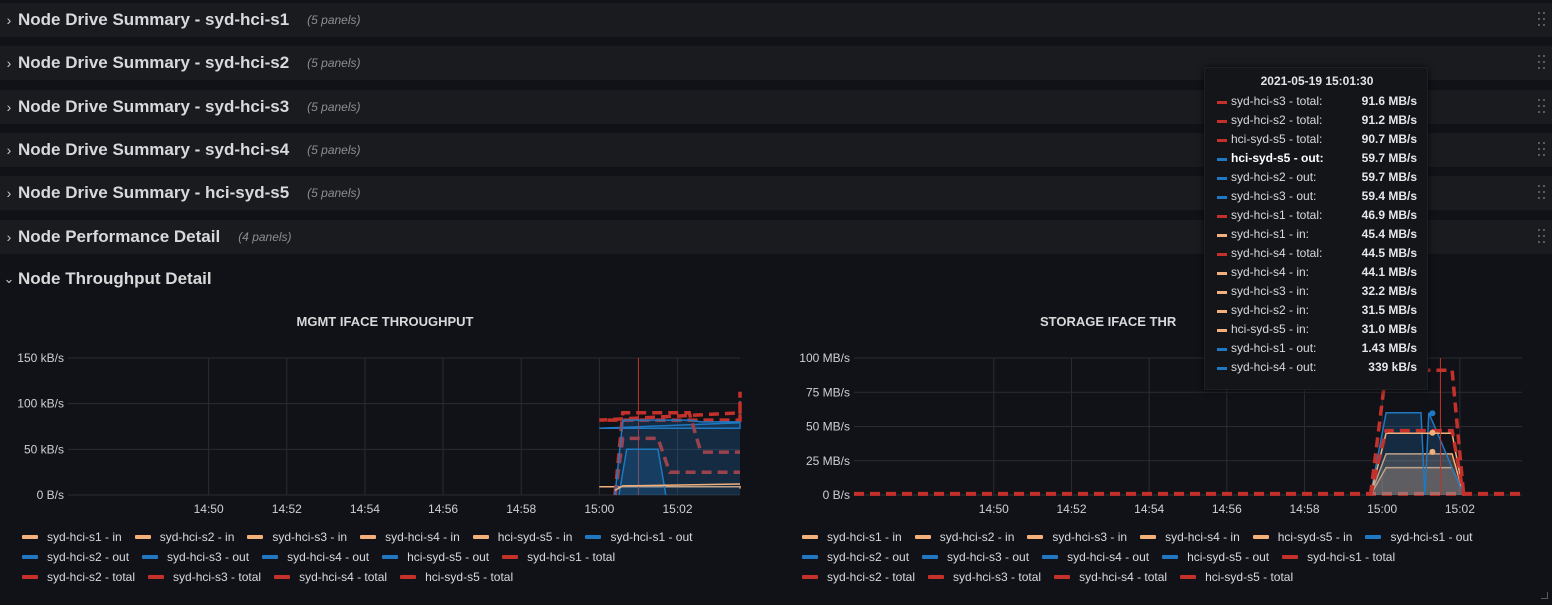  Describe the element at coordinates (1270, 310) in the screenshot. I see `tooltip-series-name: syd-hci-s2 - in:` at that location.